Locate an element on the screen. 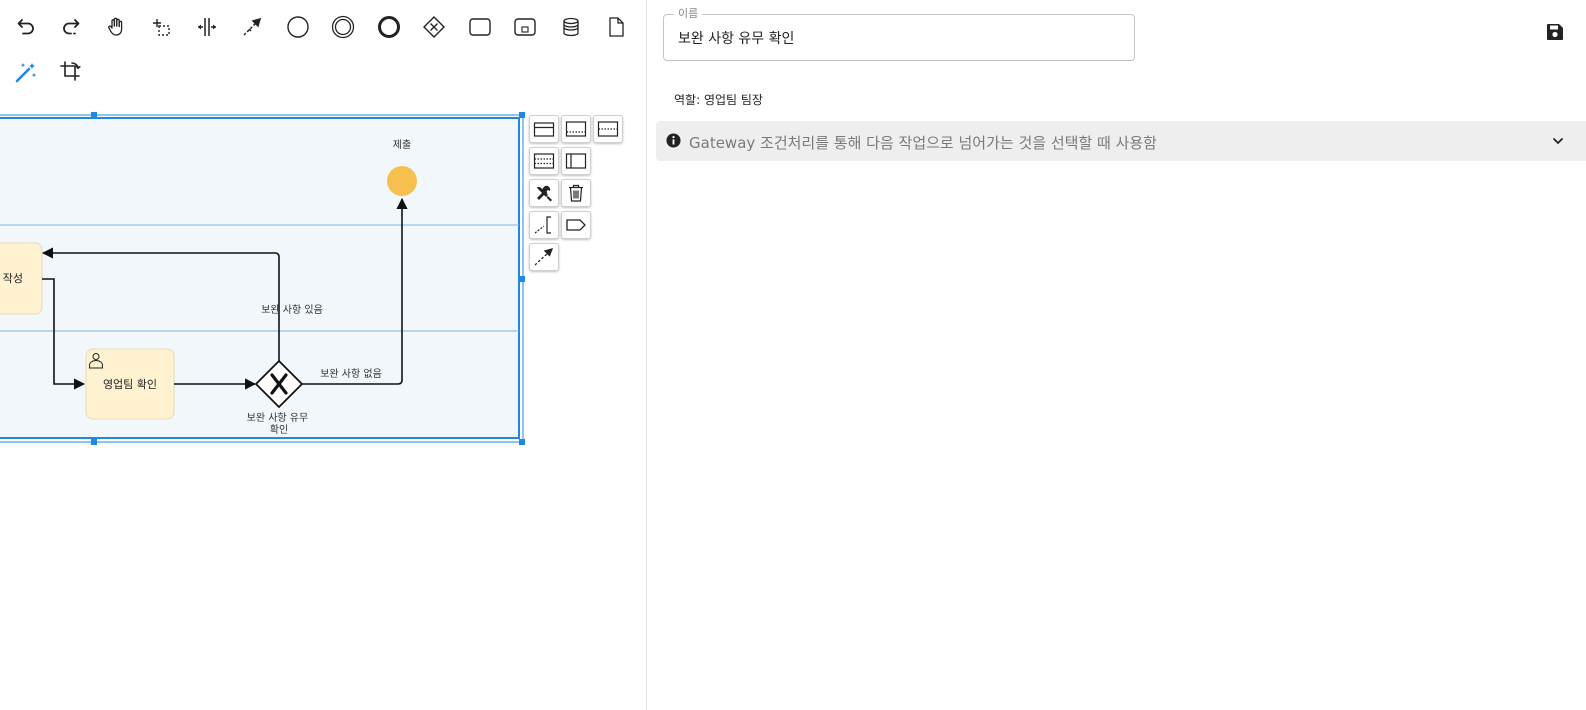 This screenshot has width=1586, height=710. end-event is located at coordinates (402, 181).